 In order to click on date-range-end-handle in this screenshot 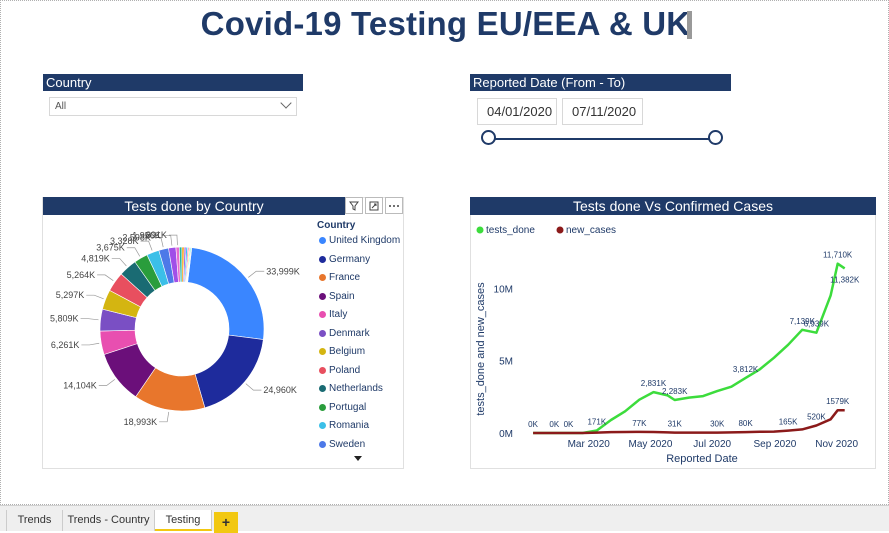, I will do `click(715, 137)`.